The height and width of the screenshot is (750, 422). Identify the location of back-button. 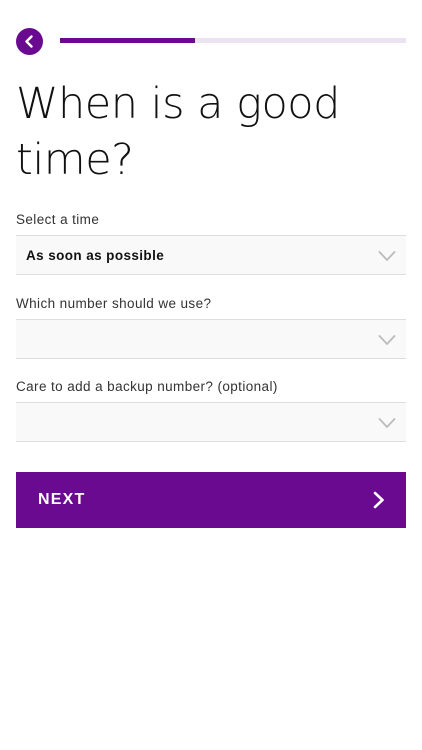
(29, 41).